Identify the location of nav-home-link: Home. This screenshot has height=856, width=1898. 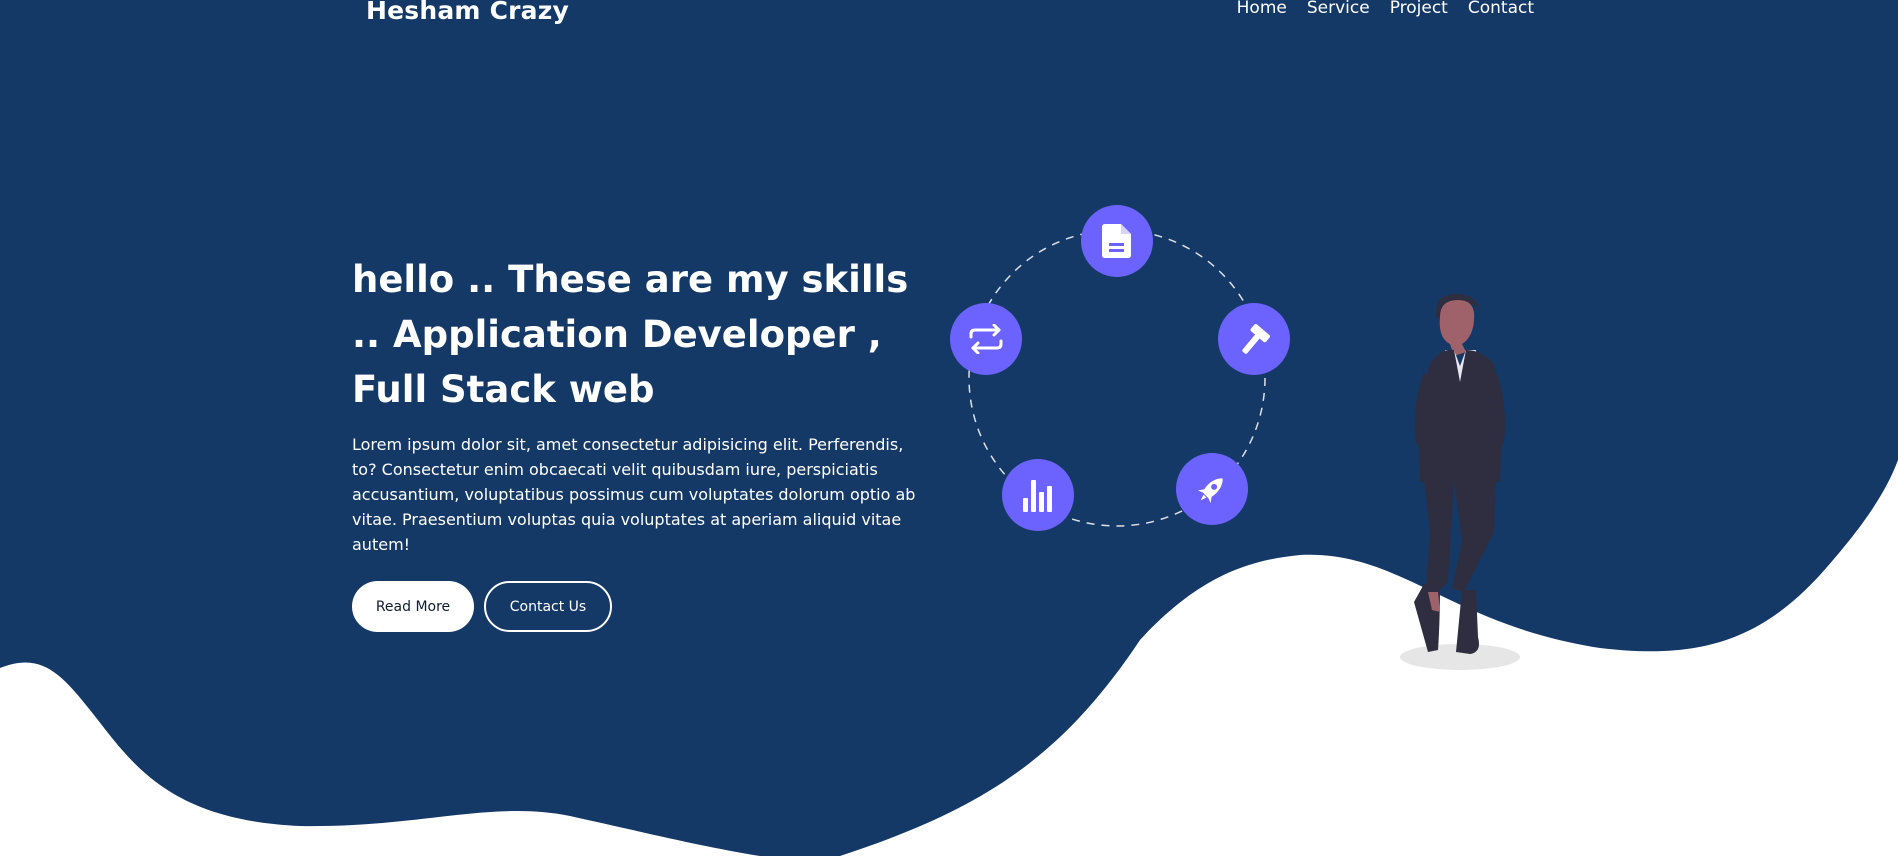
(1262, 9).